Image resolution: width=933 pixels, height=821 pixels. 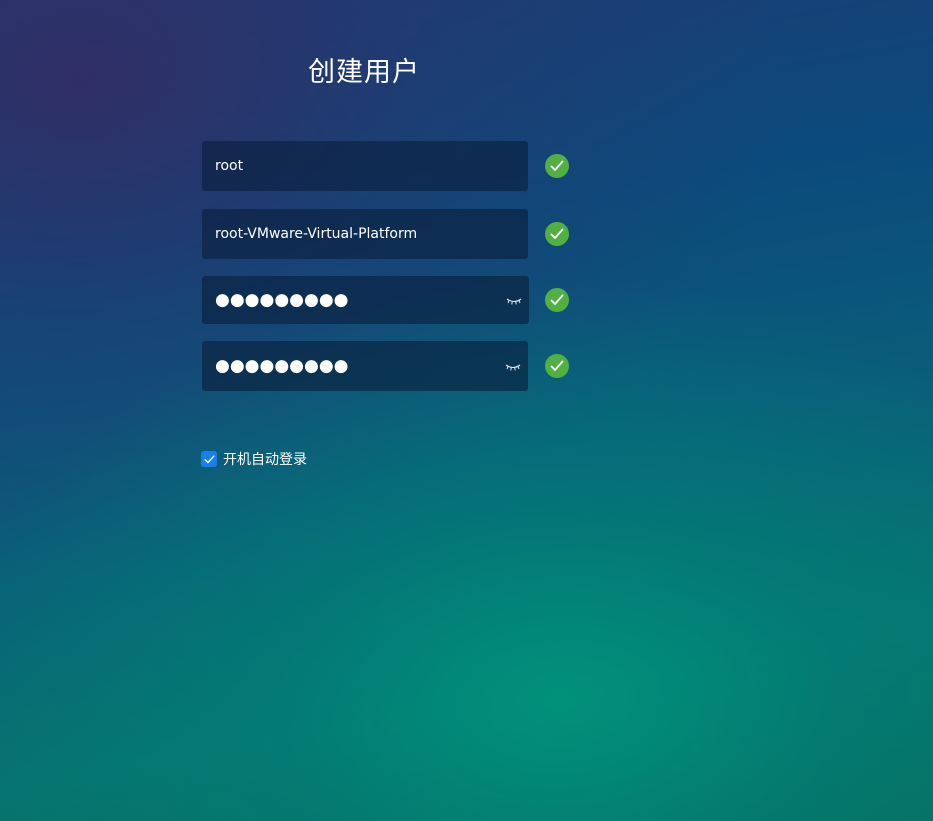 I want to click on auto-login-option: 开机自动登录, so click(x=254, y=459).